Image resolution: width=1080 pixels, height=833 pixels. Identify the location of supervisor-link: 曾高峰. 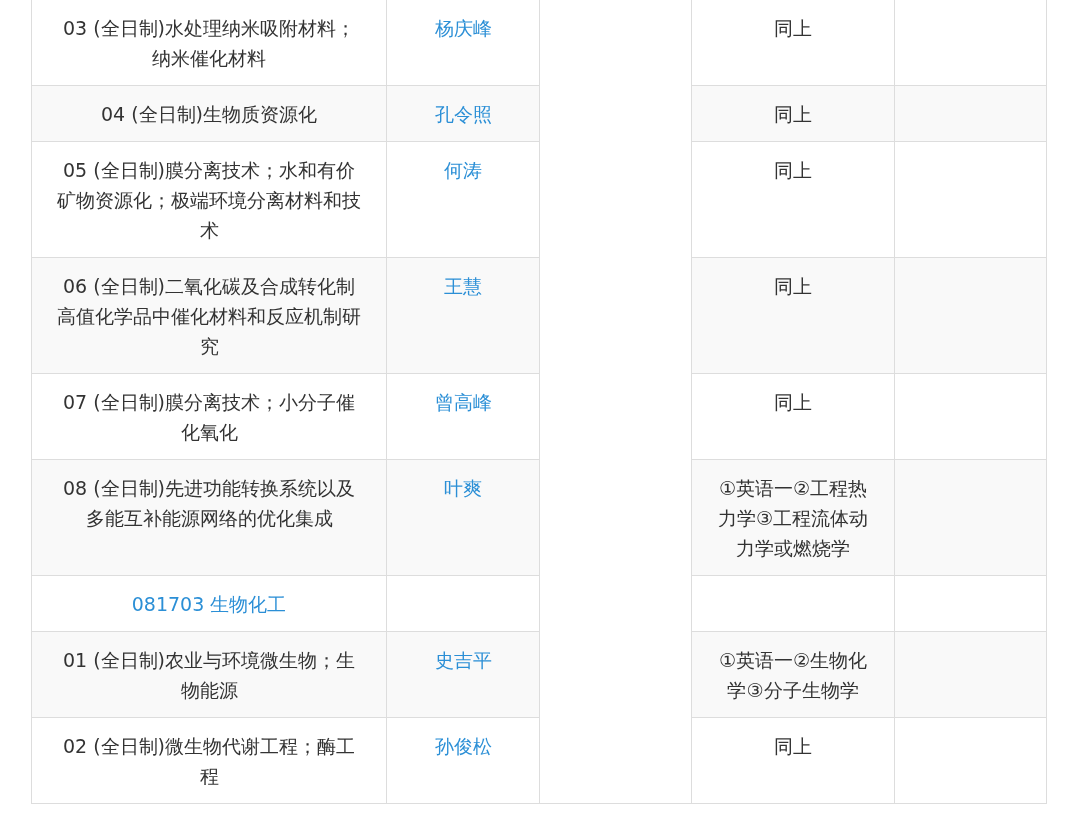
(463, 402).